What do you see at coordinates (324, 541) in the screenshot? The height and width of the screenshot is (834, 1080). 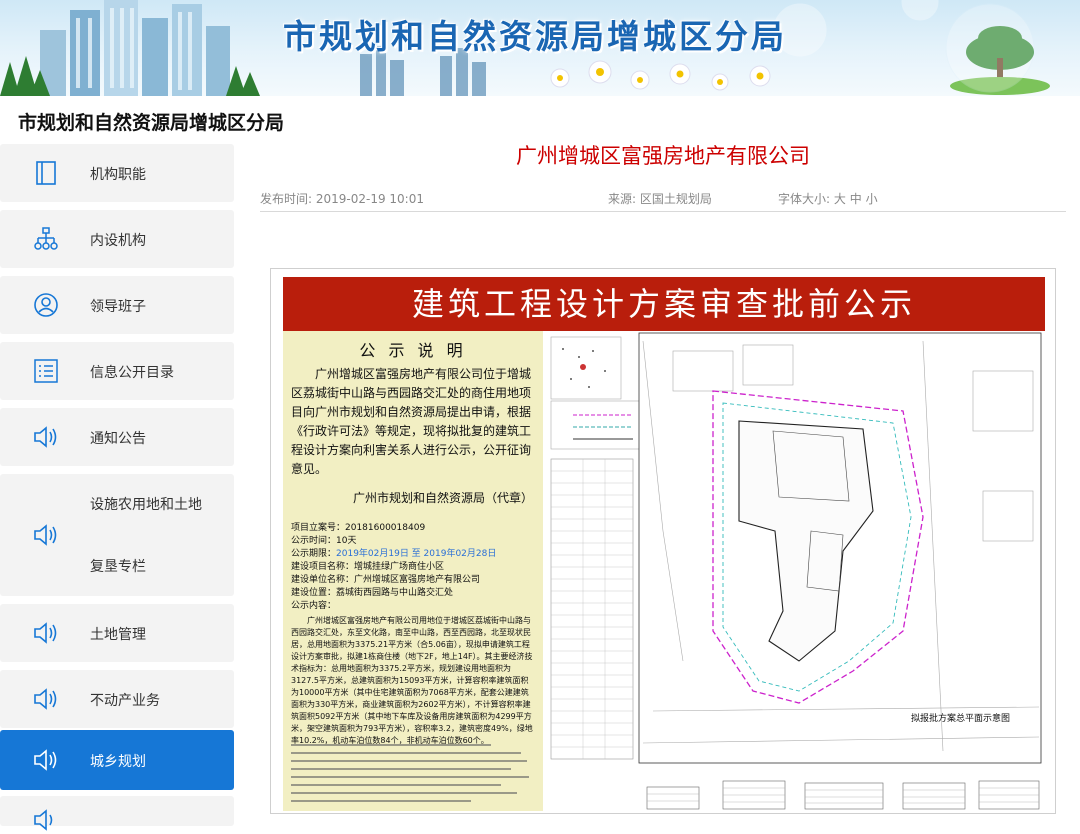 I see `notice-period: 公示时间：10天` at bounding box center [324, 541].